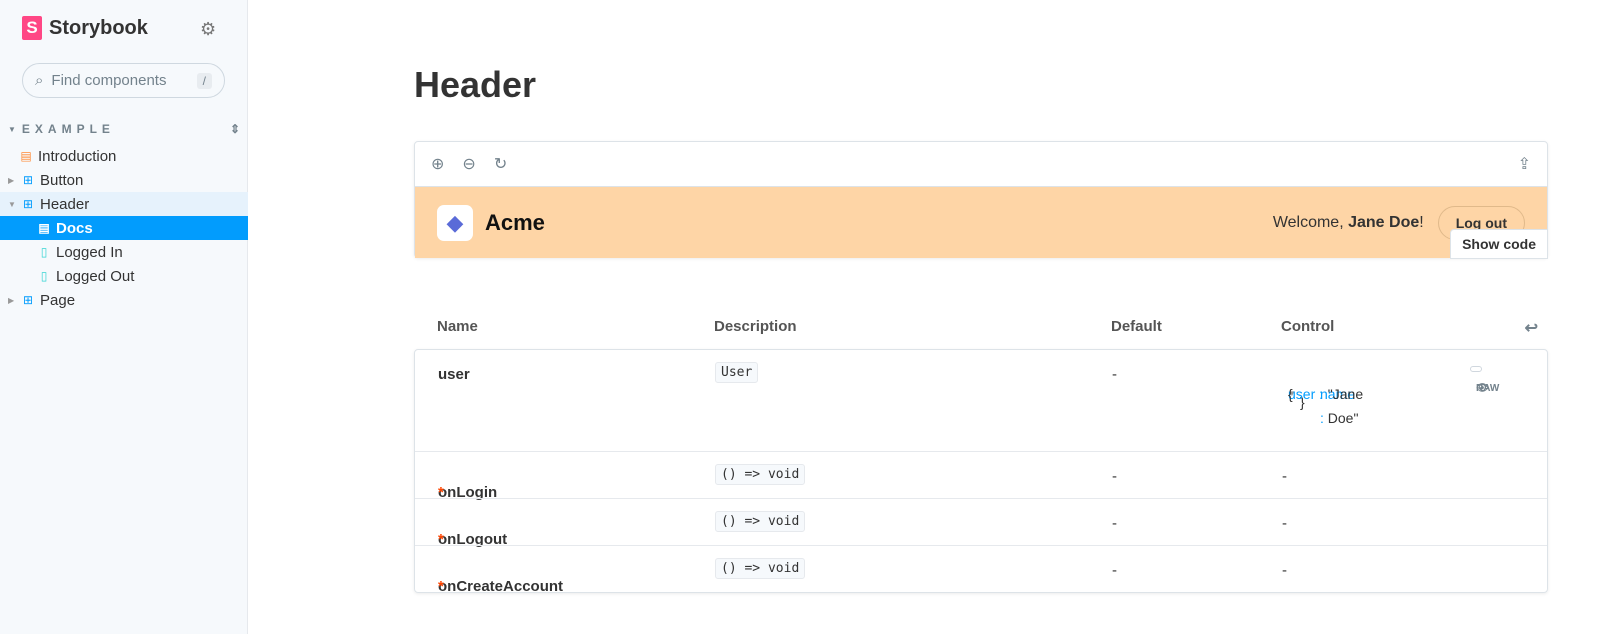 The image size is (1600, 634). I want to click on user-name: Jane Doe, so click(1384, 222).